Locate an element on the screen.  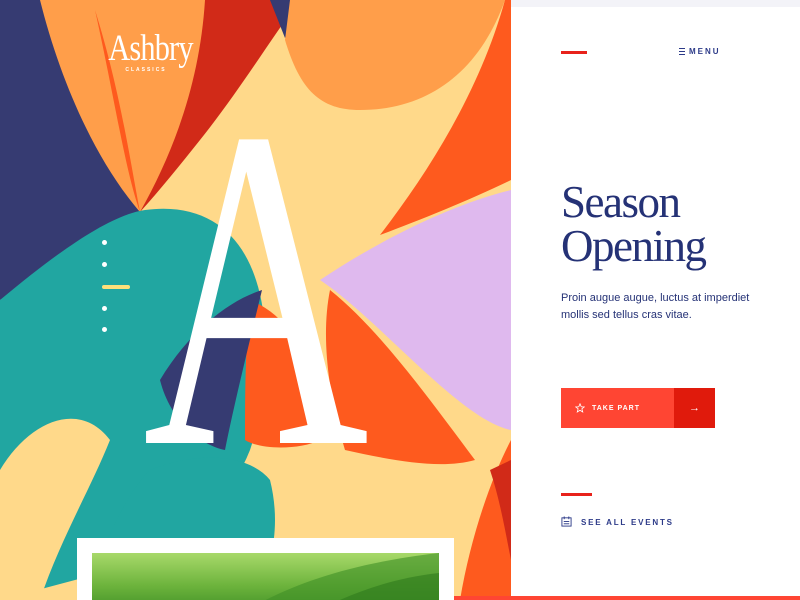
take-part-button: TAKE PART → is located at coordinates (638, 408).